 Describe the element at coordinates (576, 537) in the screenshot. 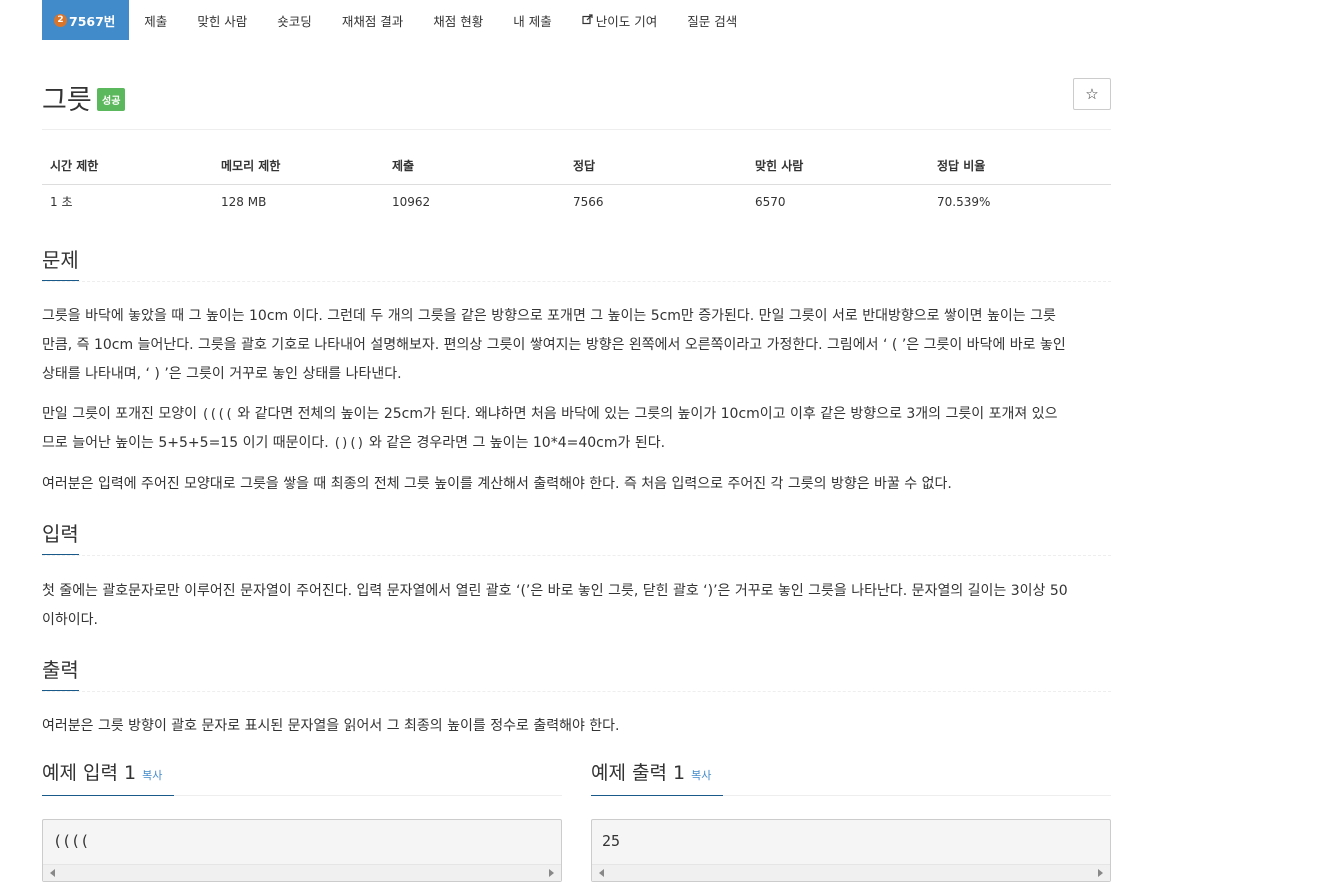

I see `input-section-heading: 입력` at that location.